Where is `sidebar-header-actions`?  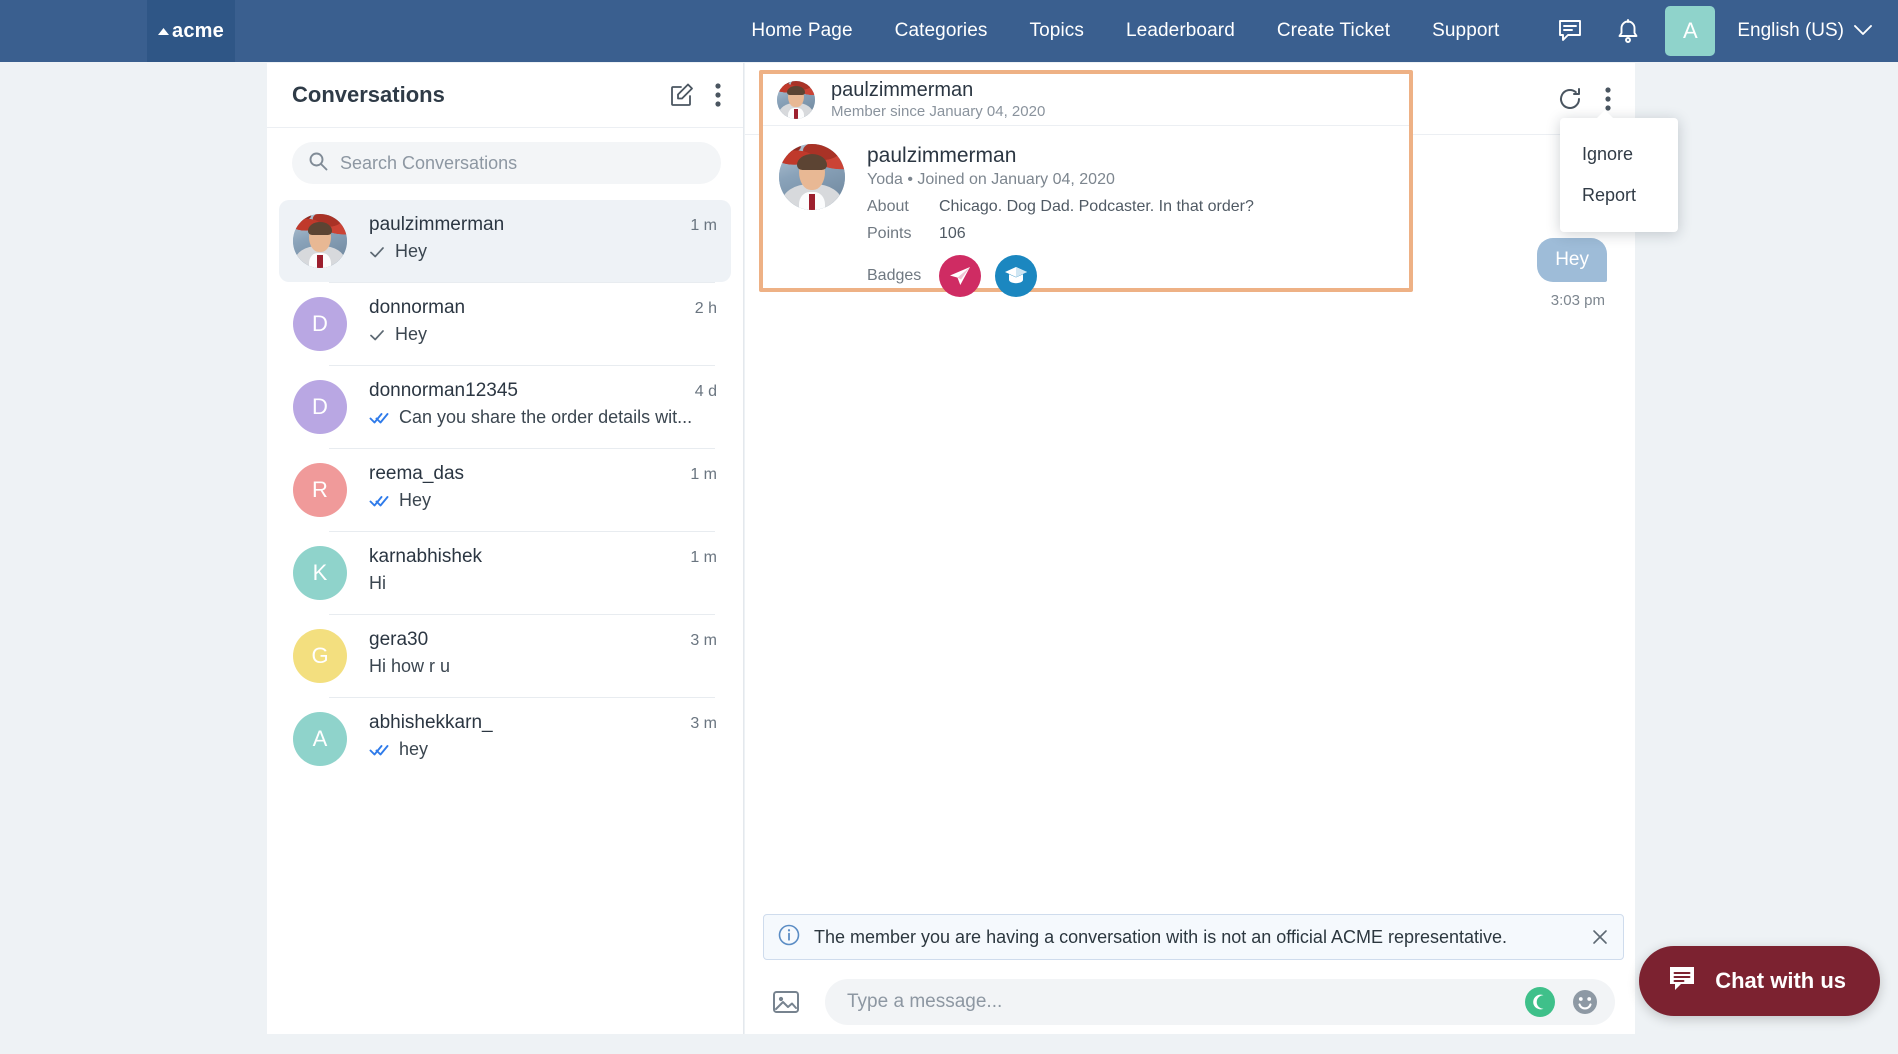
sidebar-header-actions is located at coordinates (695, 95).